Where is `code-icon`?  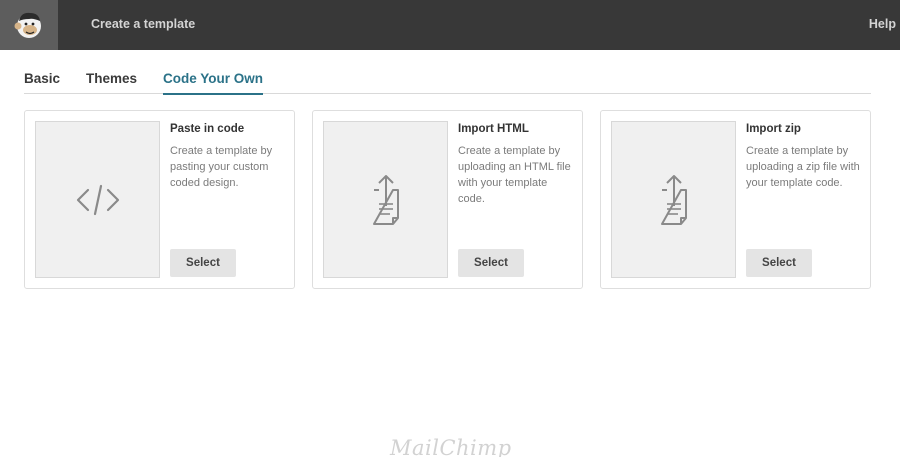 code-icon is located at coordinates (97, 199).